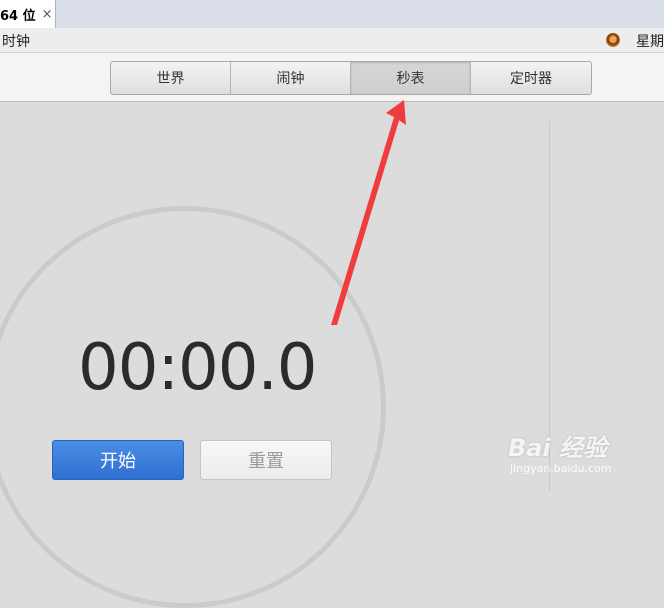 The height and width of the screenshot is (608, 664). What do you see at coordinates (18, 16) in the screenshot?
I see `vm-tab-label: 64 位` at bounding box center [18, 16].